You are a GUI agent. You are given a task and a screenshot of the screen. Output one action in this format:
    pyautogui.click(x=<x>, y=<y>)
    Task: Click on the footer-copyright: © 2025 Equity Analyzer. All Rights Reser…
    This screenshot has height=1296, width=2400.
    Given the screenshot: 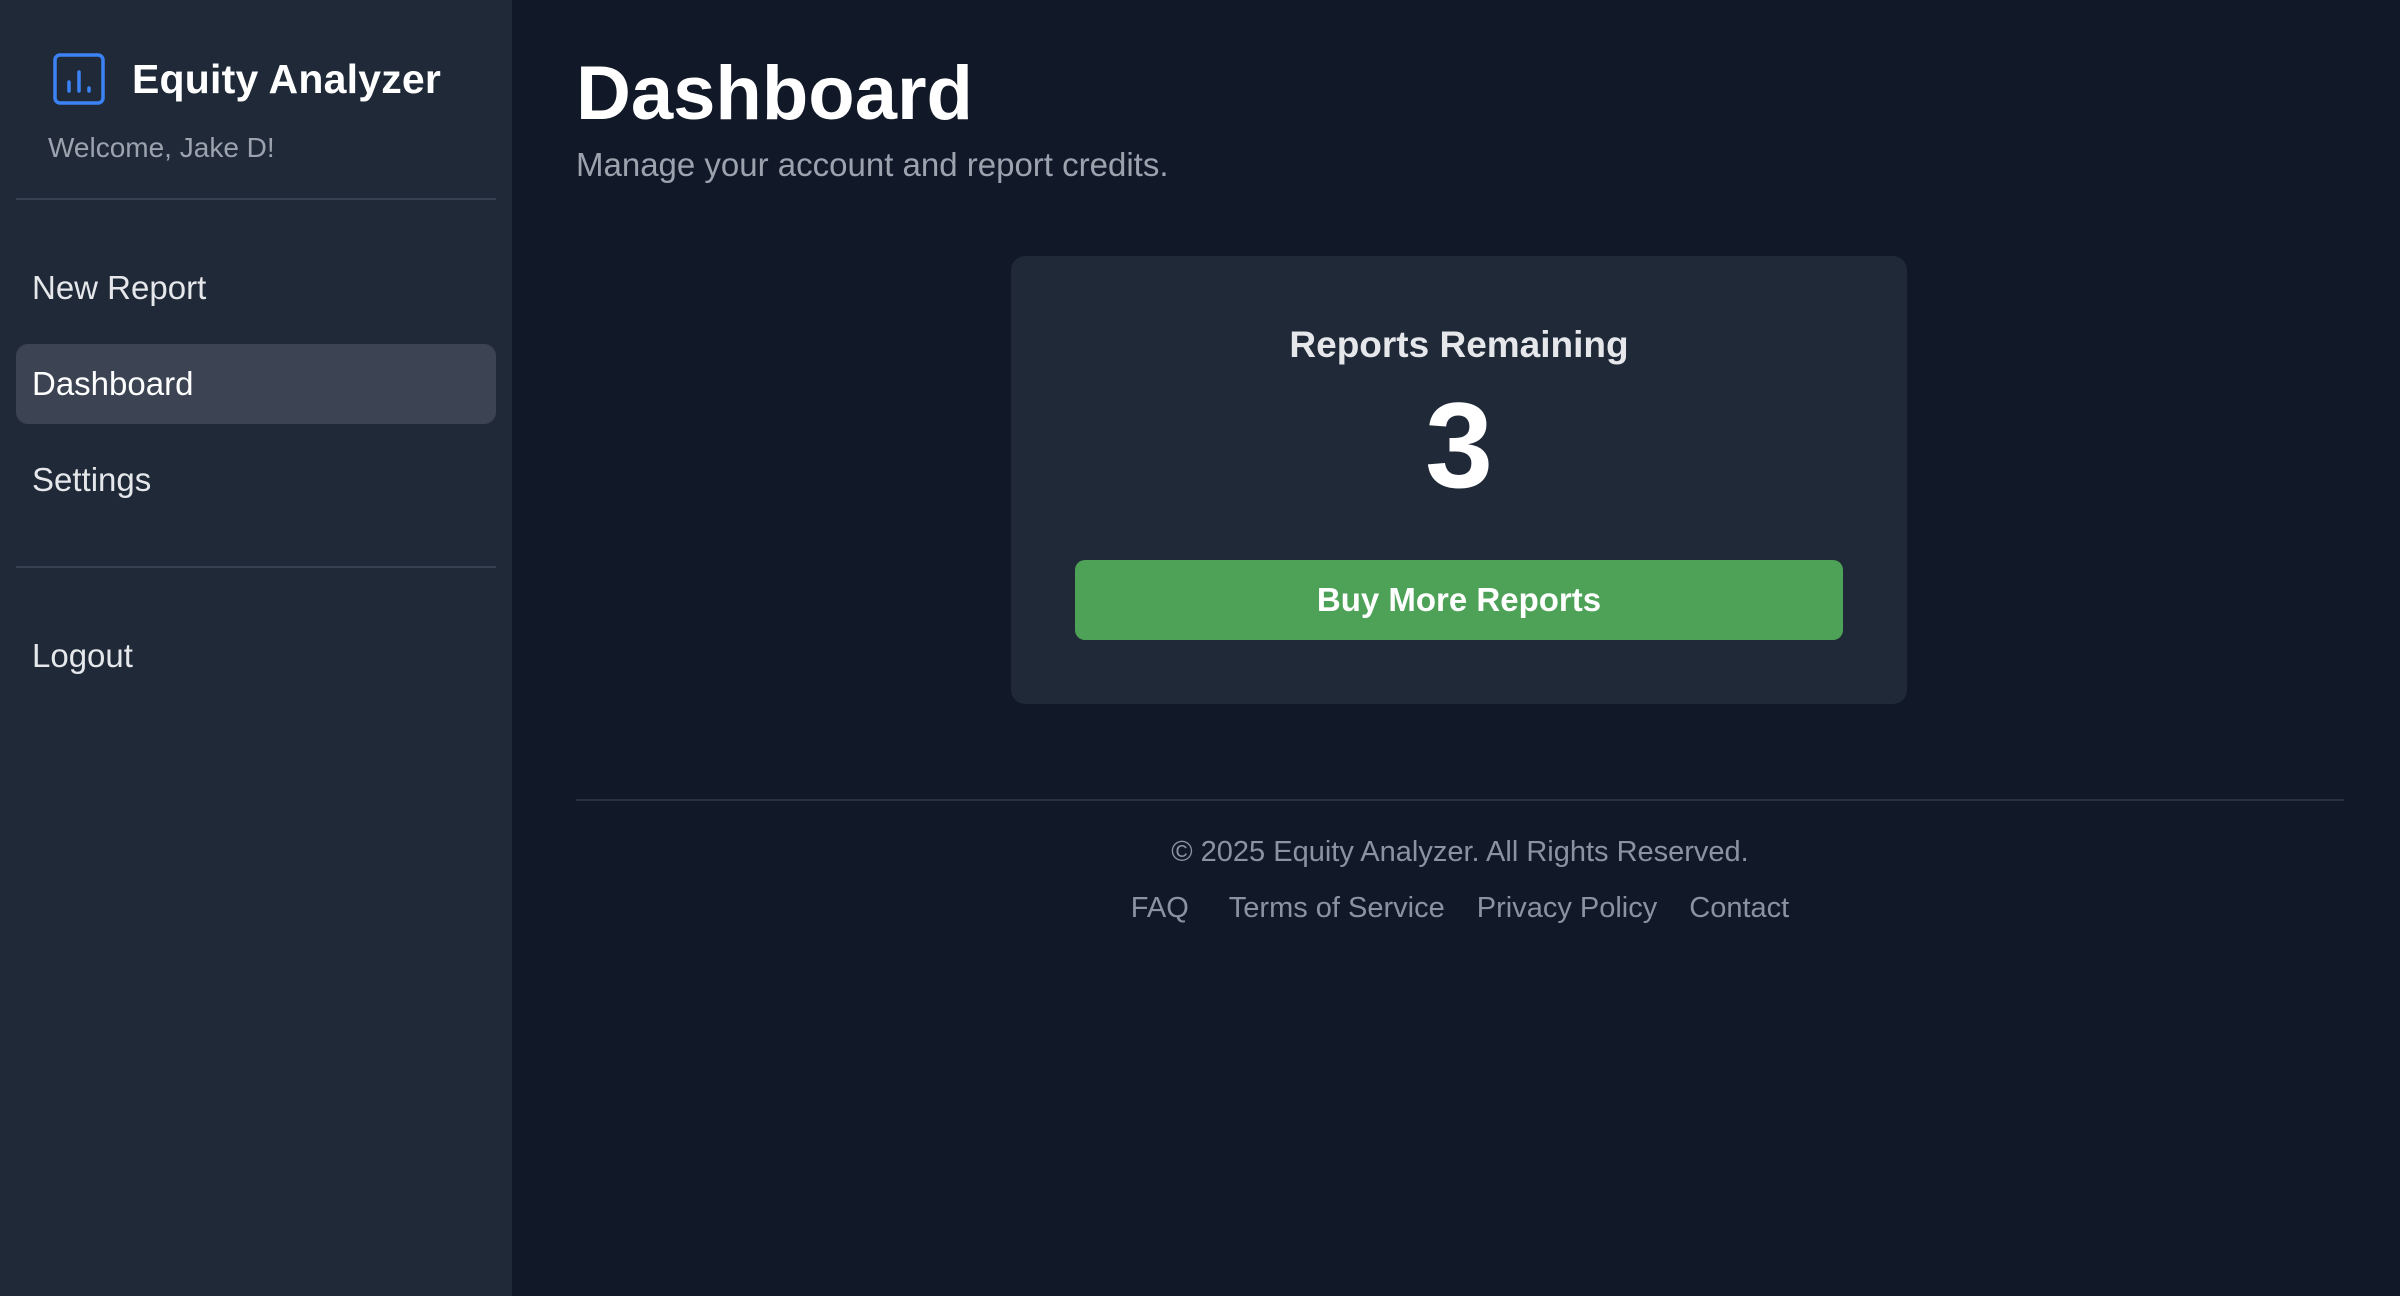 What is the action you would take?
    pyautogui.click(x=1460, y=852)
    